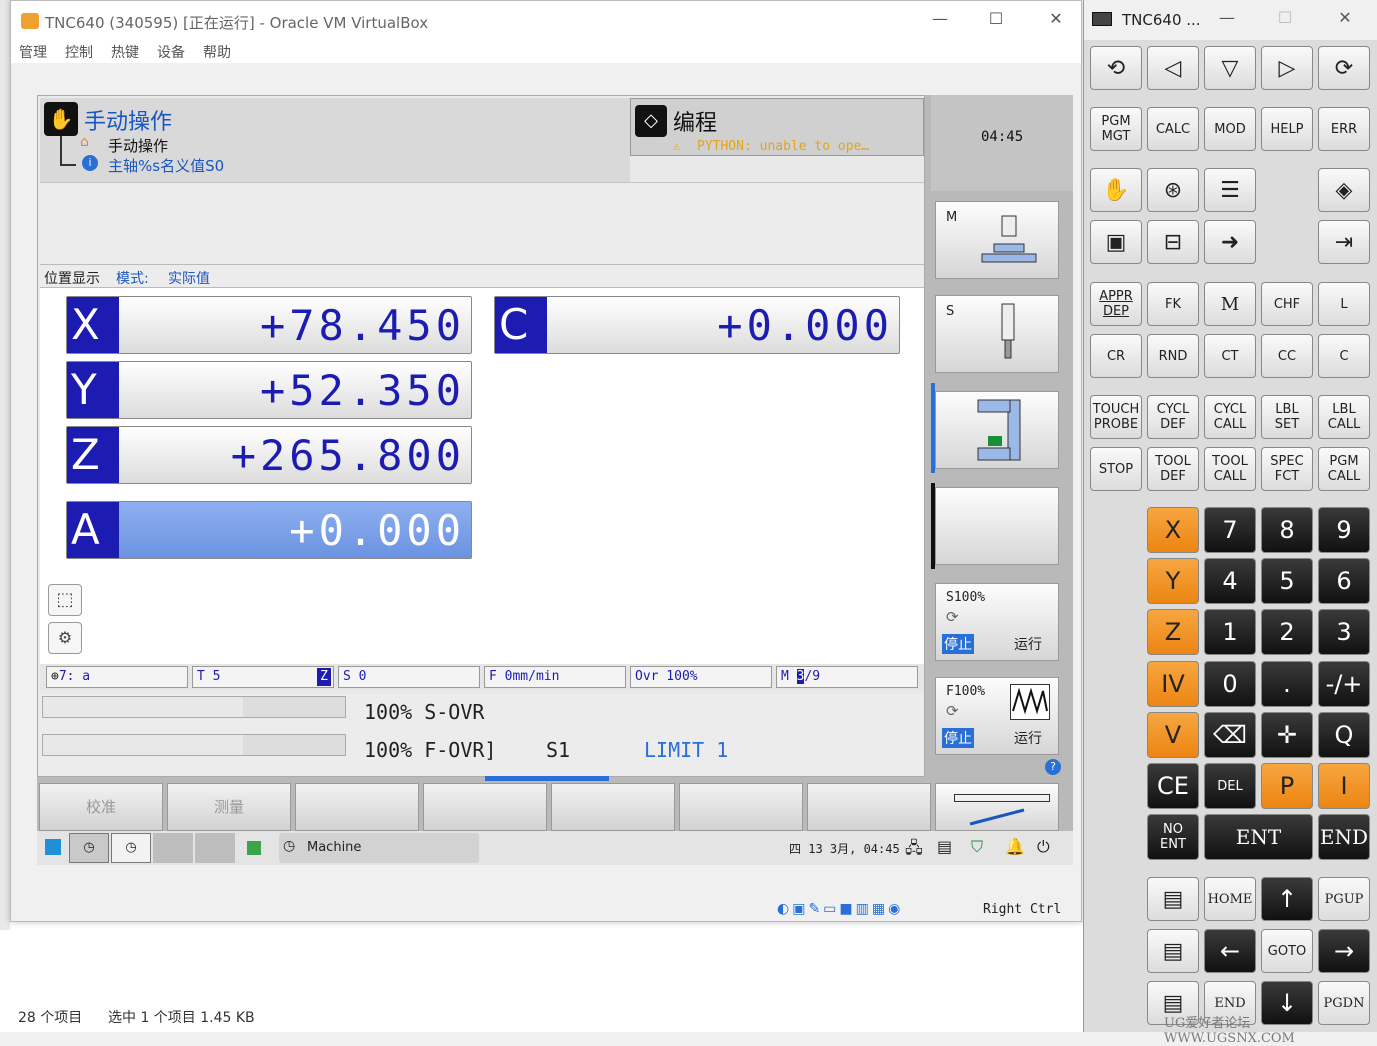 This screenshot has height=1046, width=1377. Describe the element at coordinates (1287, 951) in the screenshot. I see `key-goto: GOTO` at that location.